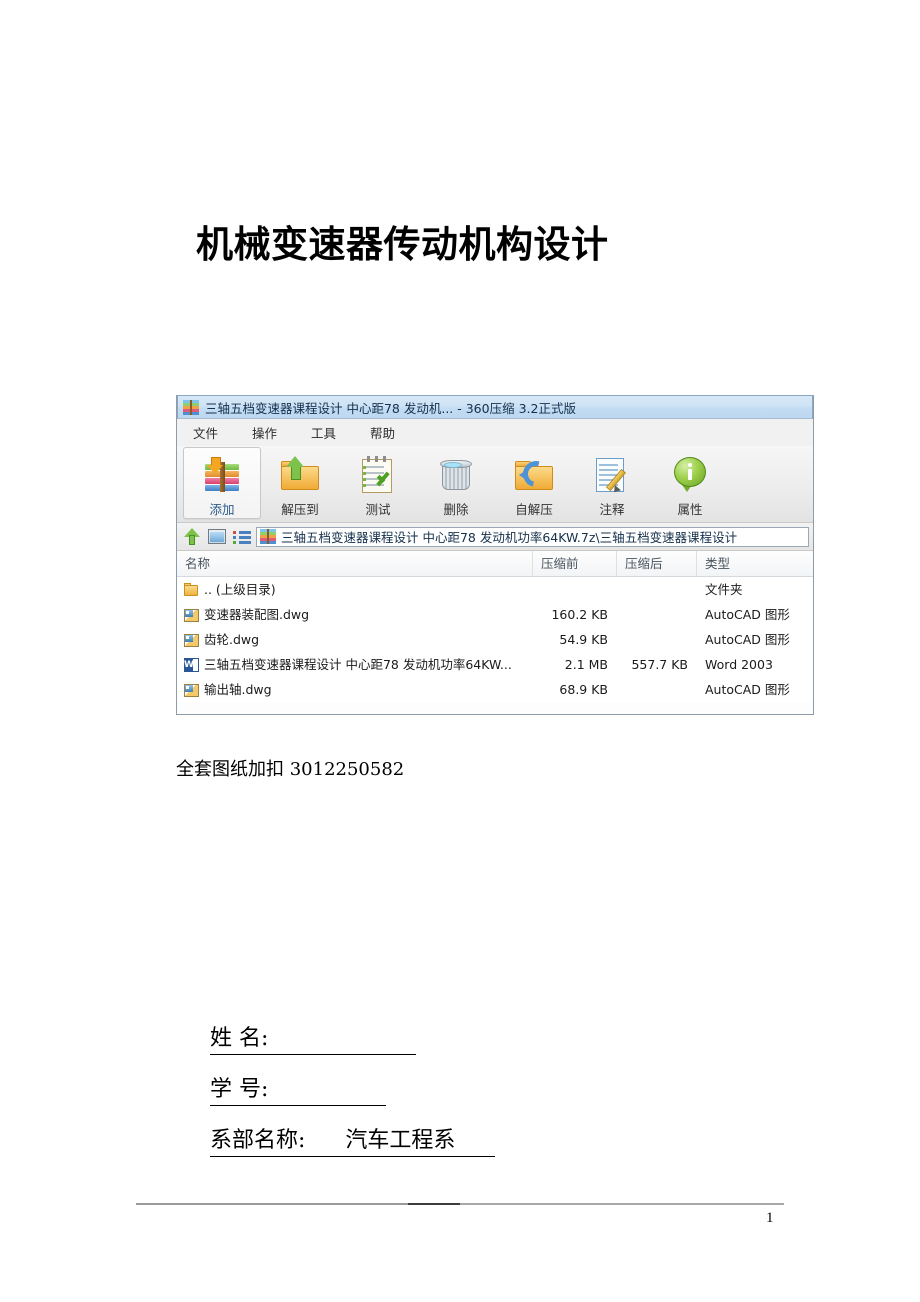 The image size is (920, 1302). What do you see at coordinates (239, 1088) in the screenshot?
I see `form-label-student-id: 学 号:` at bounding box center [239, 1088].